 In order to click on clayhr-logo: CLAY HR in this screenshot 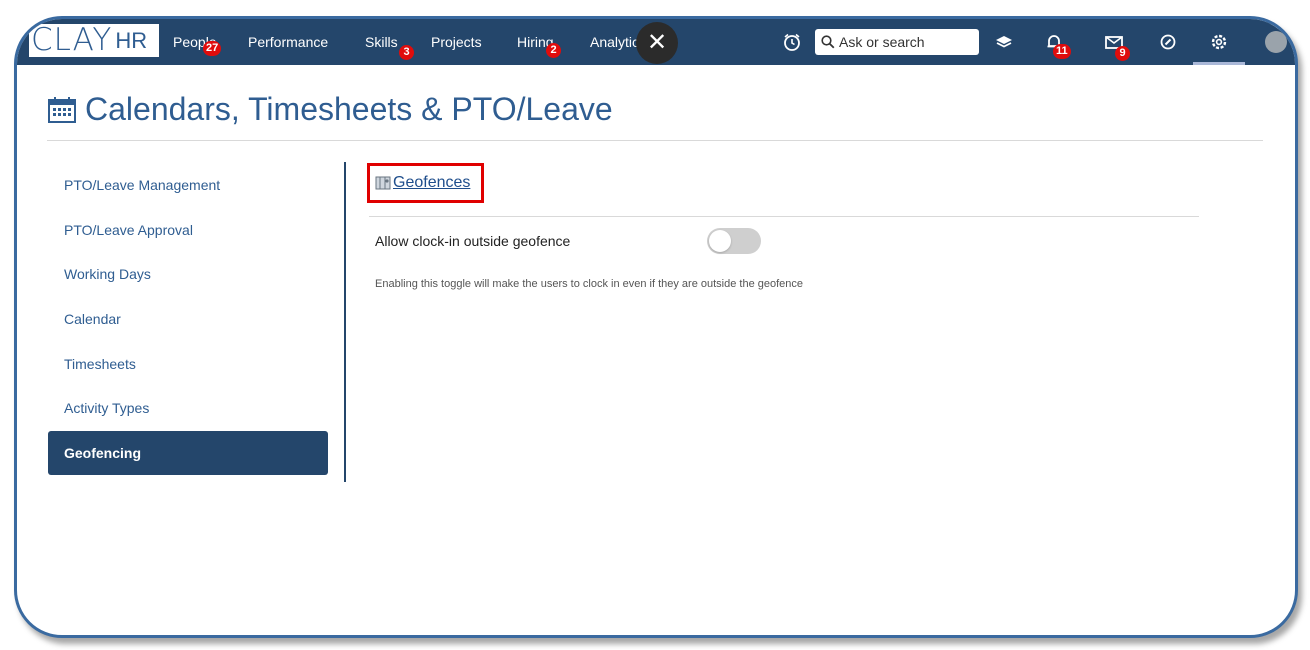, I will do `click(94, 40)`.